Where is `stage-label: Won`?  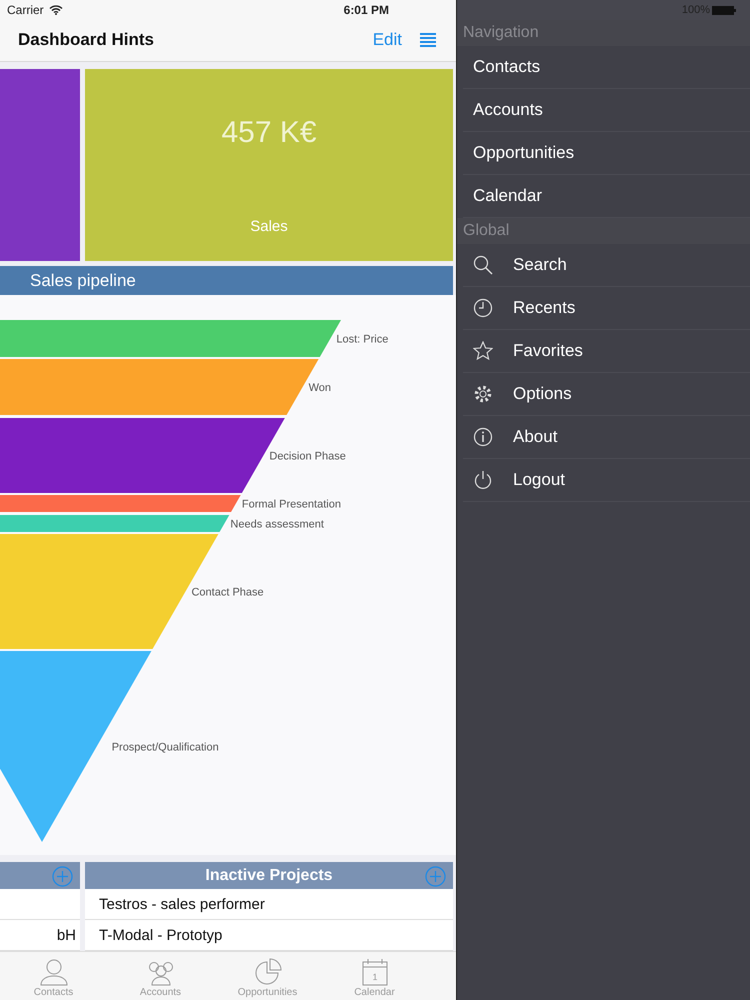 stage-label: Won is located at coordinates (320, 388).